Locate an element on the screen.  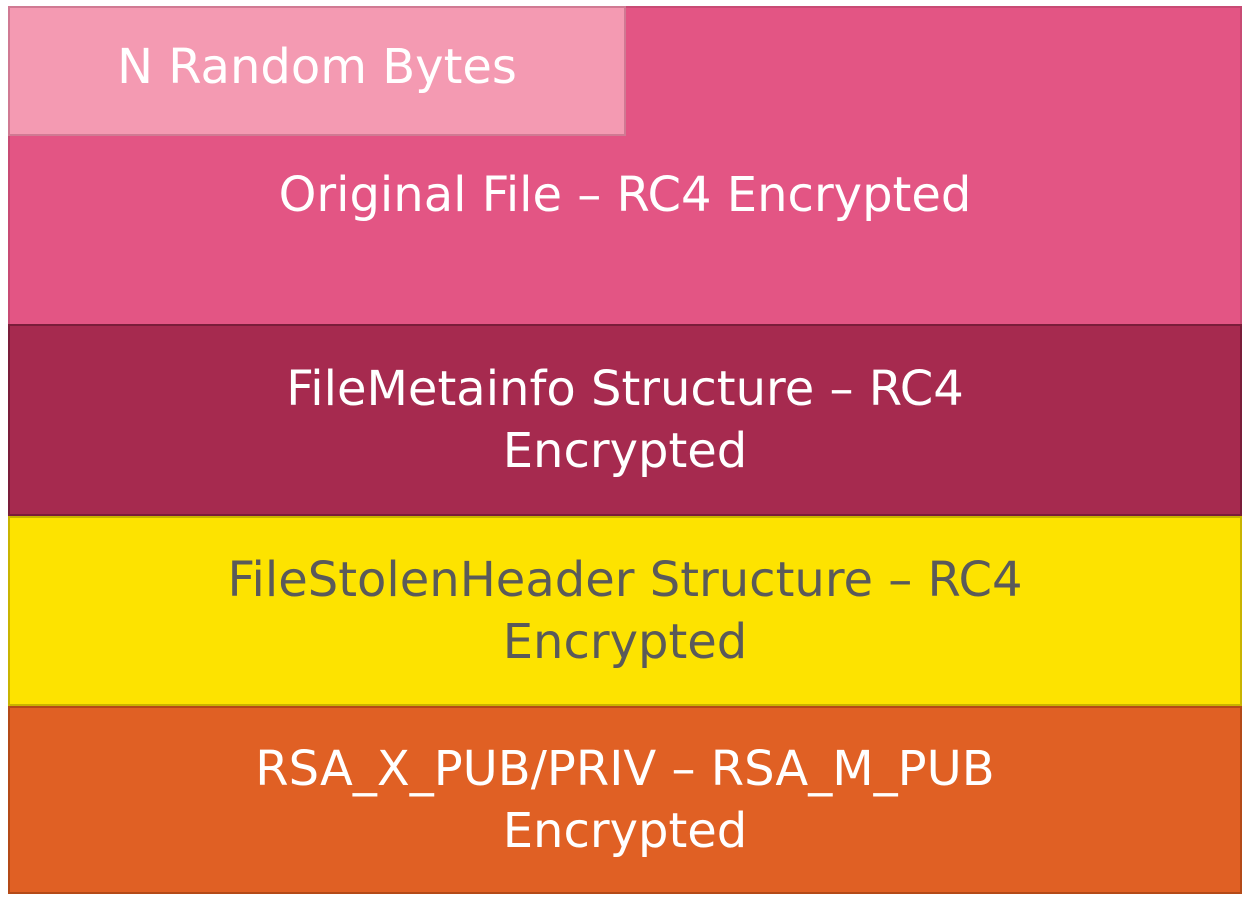
rsa-keys-label: RSA_X_PUB/PRIV – RSA_M_PUB Encrypted is located at coordinates (625, 799).